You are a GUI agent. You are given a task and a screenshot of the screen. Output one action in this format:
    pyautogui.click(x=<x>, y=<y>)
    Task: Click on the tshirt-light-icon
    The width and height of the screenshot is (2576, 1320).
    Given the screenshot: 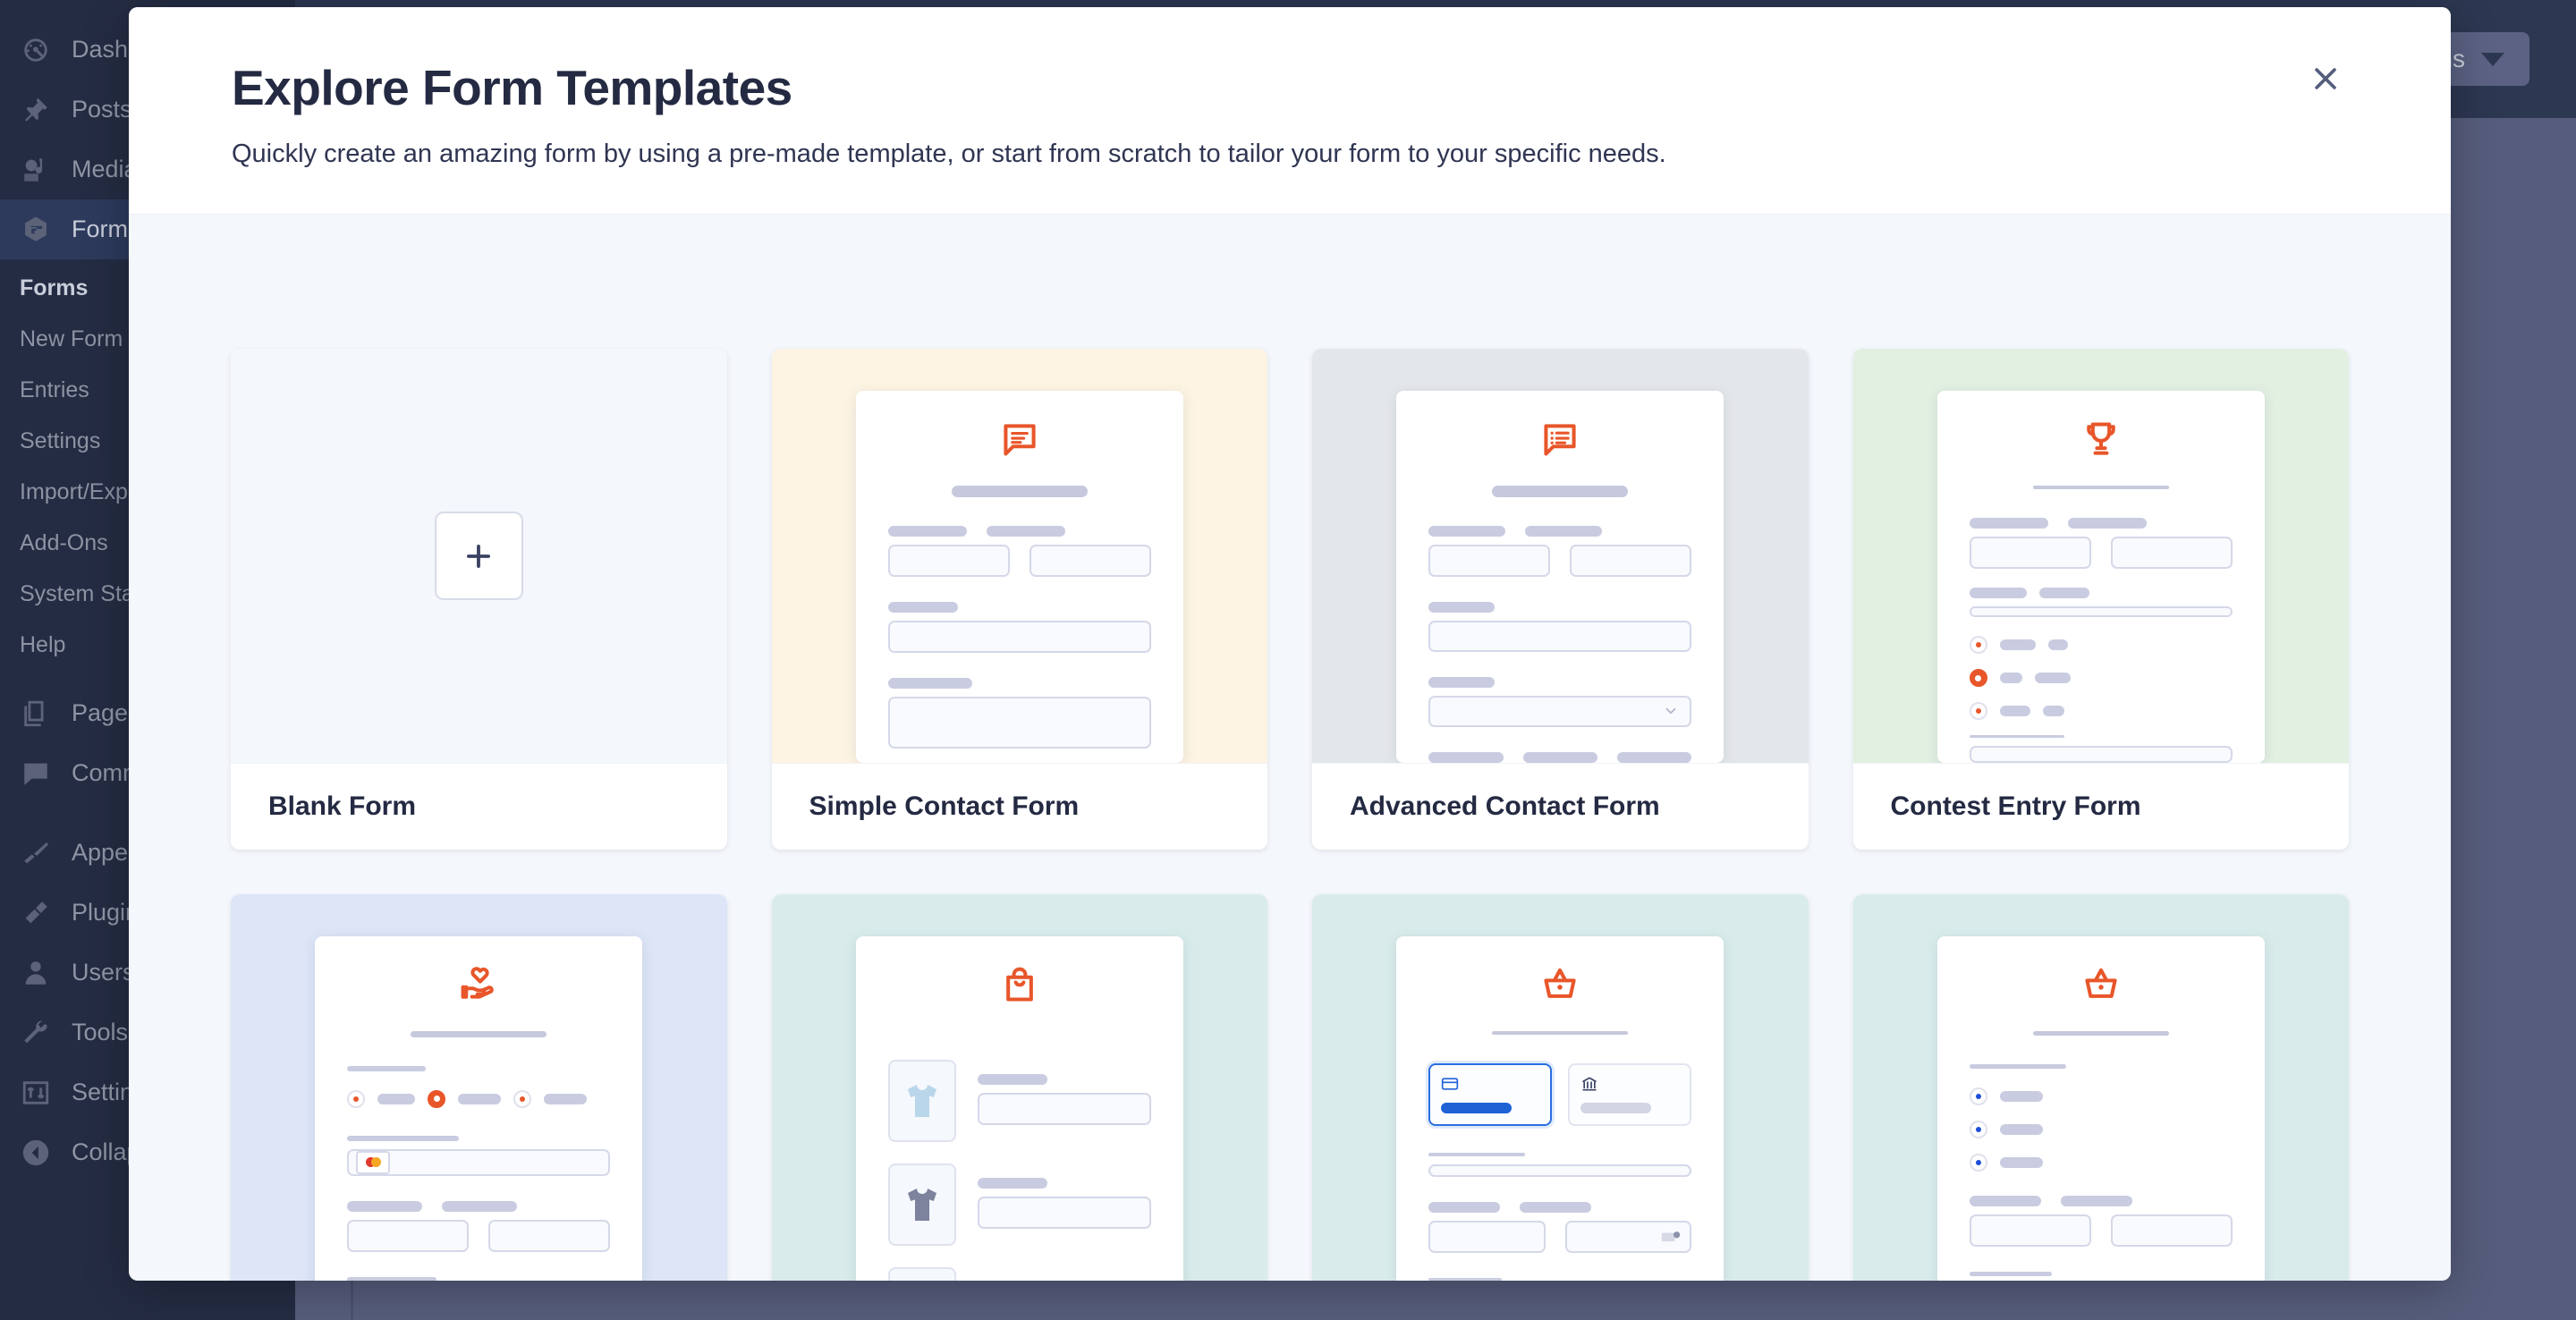 What is the action you would take?
    pyautogui.click(x=921, y=1101)
    